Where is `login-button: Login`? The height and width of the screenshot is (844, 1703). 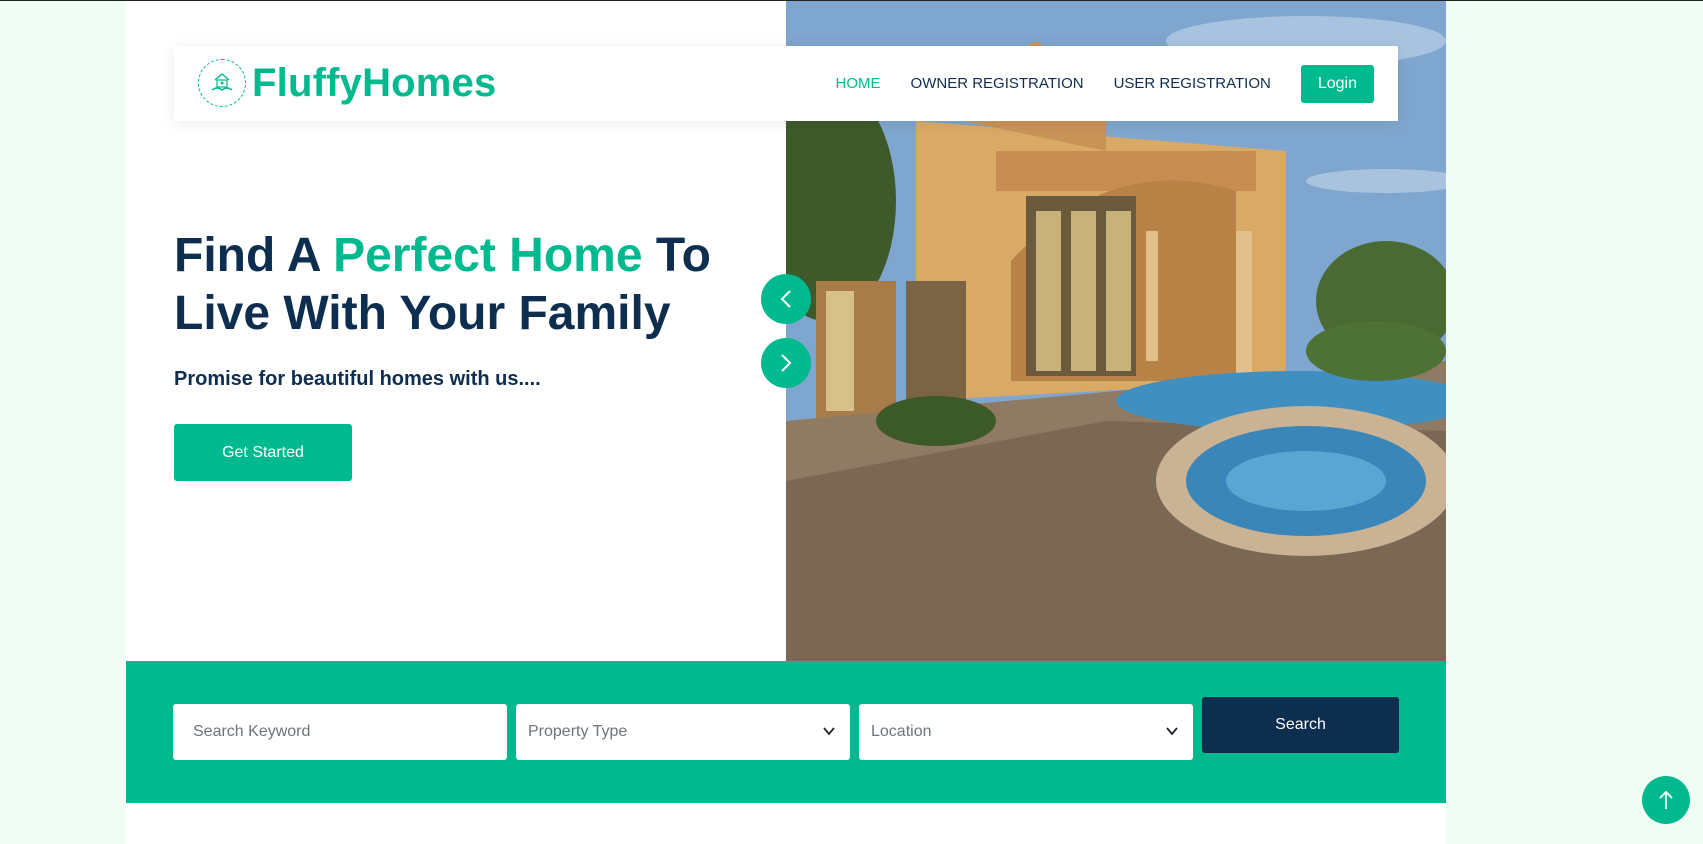 login-button: Login is located at coordinates (1337, 83).